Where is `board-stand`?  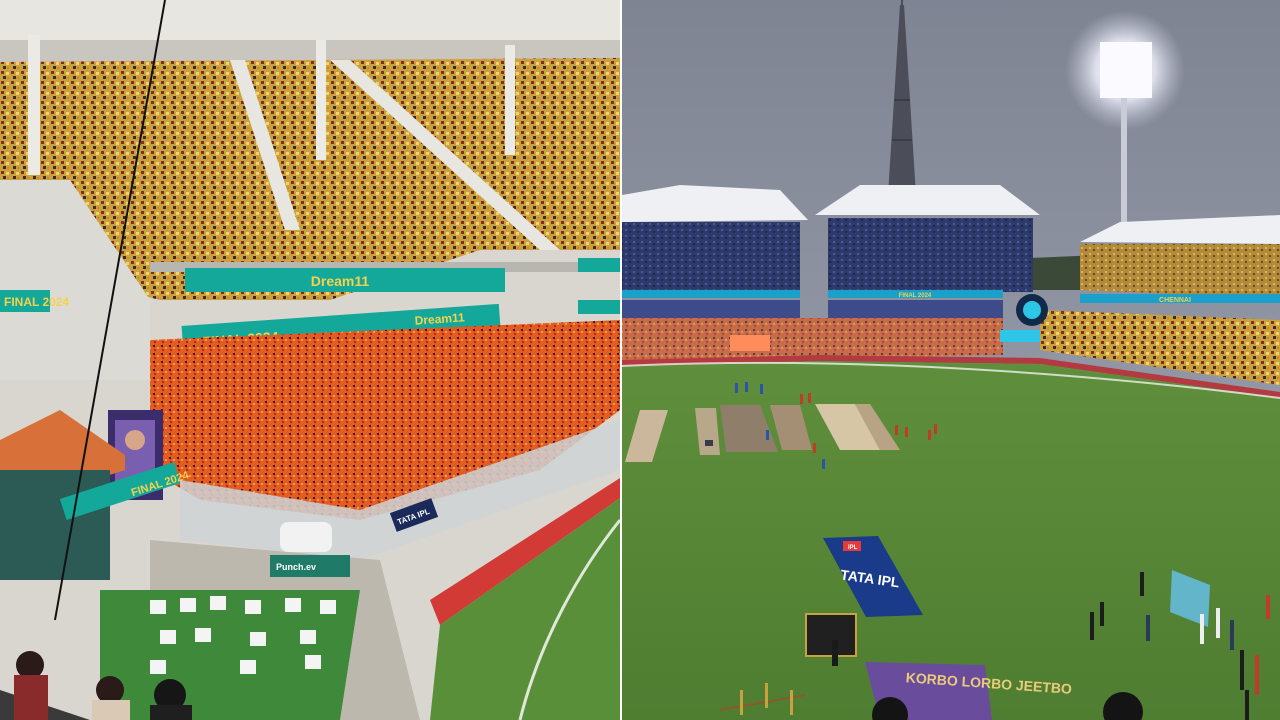 board-stand is located at coordinates (831, 635).